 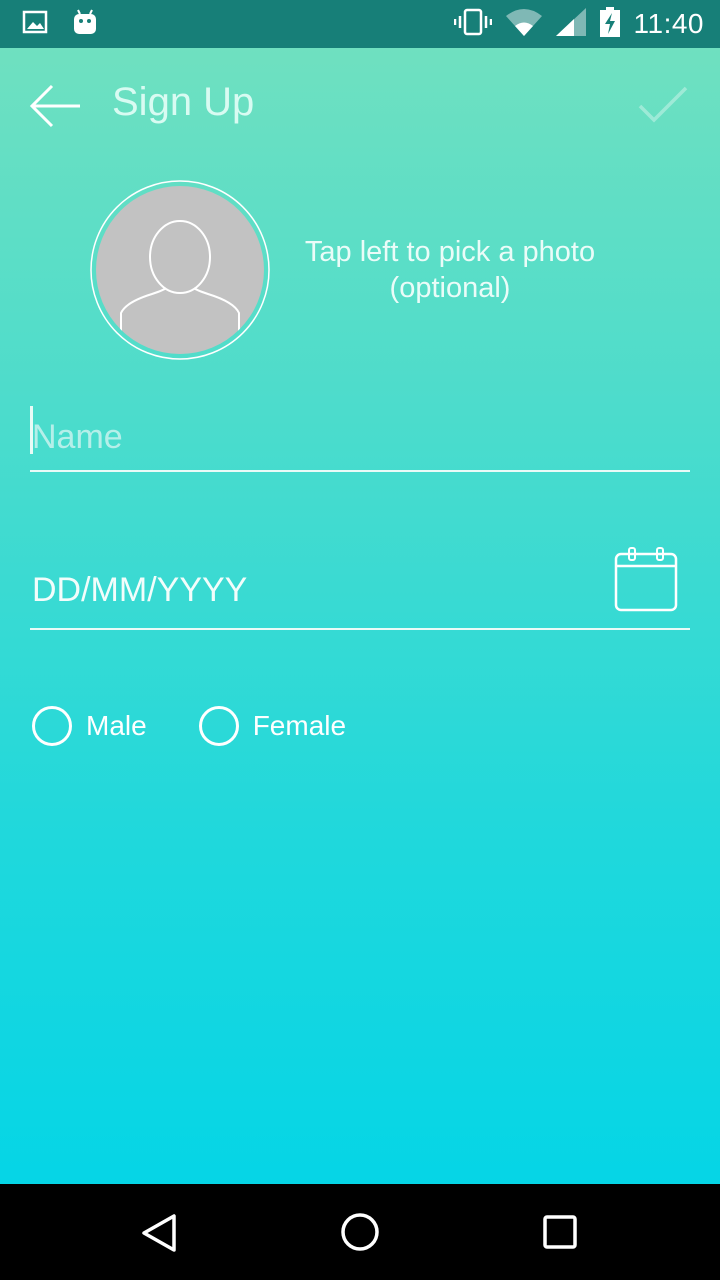 I want to click on calendar-icon, so click(x=646, y=581).